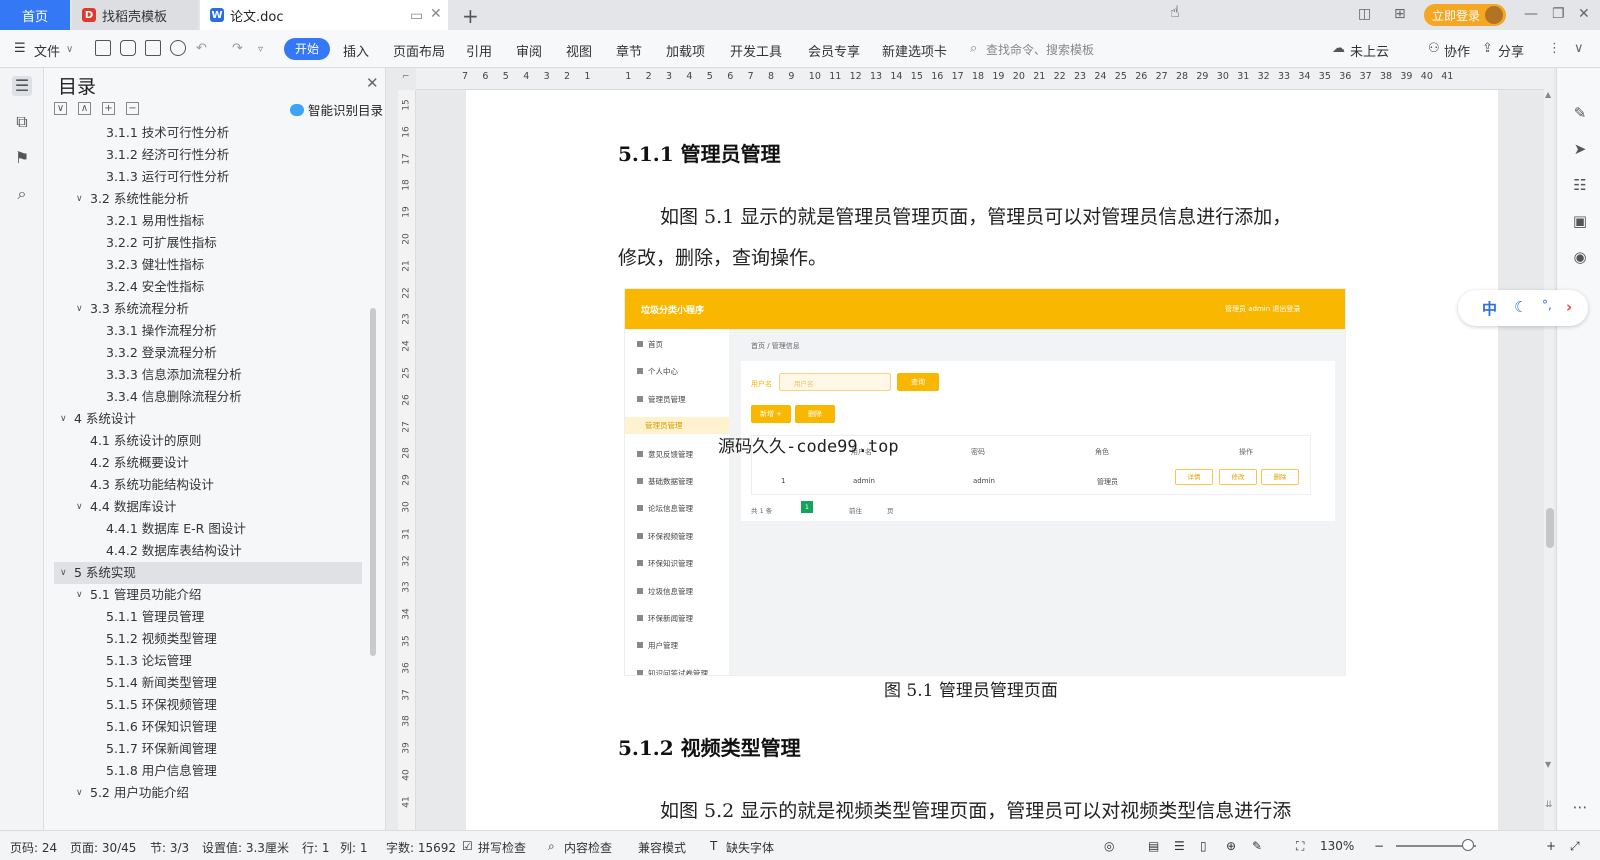 Image resolution: width=1600 pixels, height=860 pixels. What do you see at coordinates (685, 50) in the screenshot?
I see `menu-addins: 加载项` at bounding box center [685, 50].